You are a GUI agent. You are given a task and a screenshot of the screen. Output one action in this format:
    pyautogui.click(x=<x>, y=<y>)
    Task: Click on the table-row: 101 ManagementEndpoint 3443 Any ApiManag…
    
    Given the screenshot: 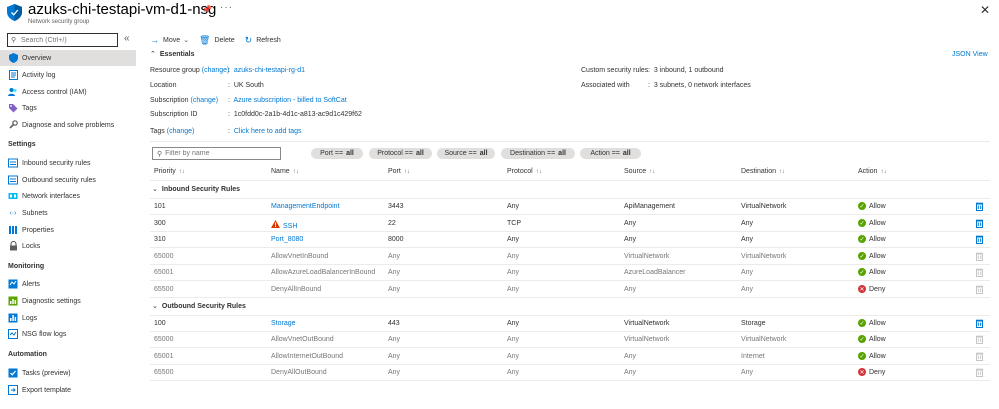 What is the action you would take?
    pyautogui.click(x=570, y=207)
    